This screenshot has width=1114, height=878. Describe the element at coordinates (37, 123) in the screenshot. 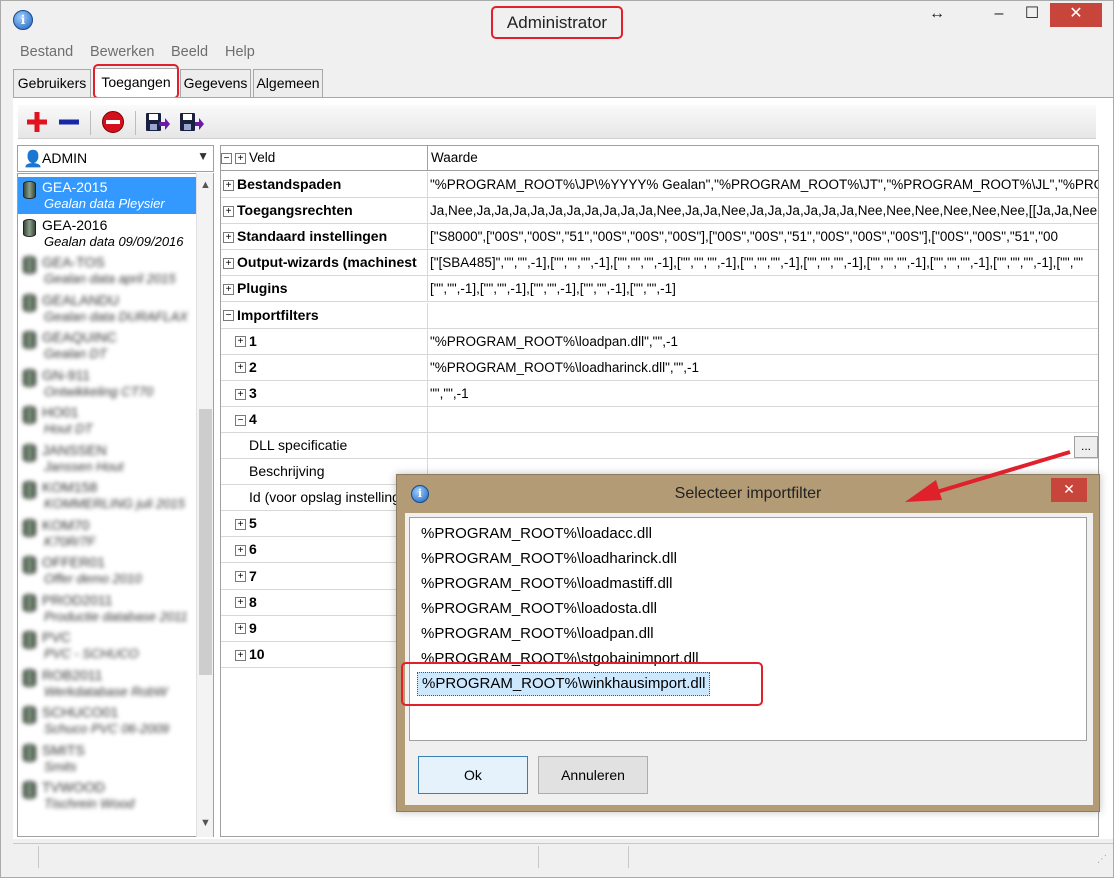

I see `add-icon` at that location.